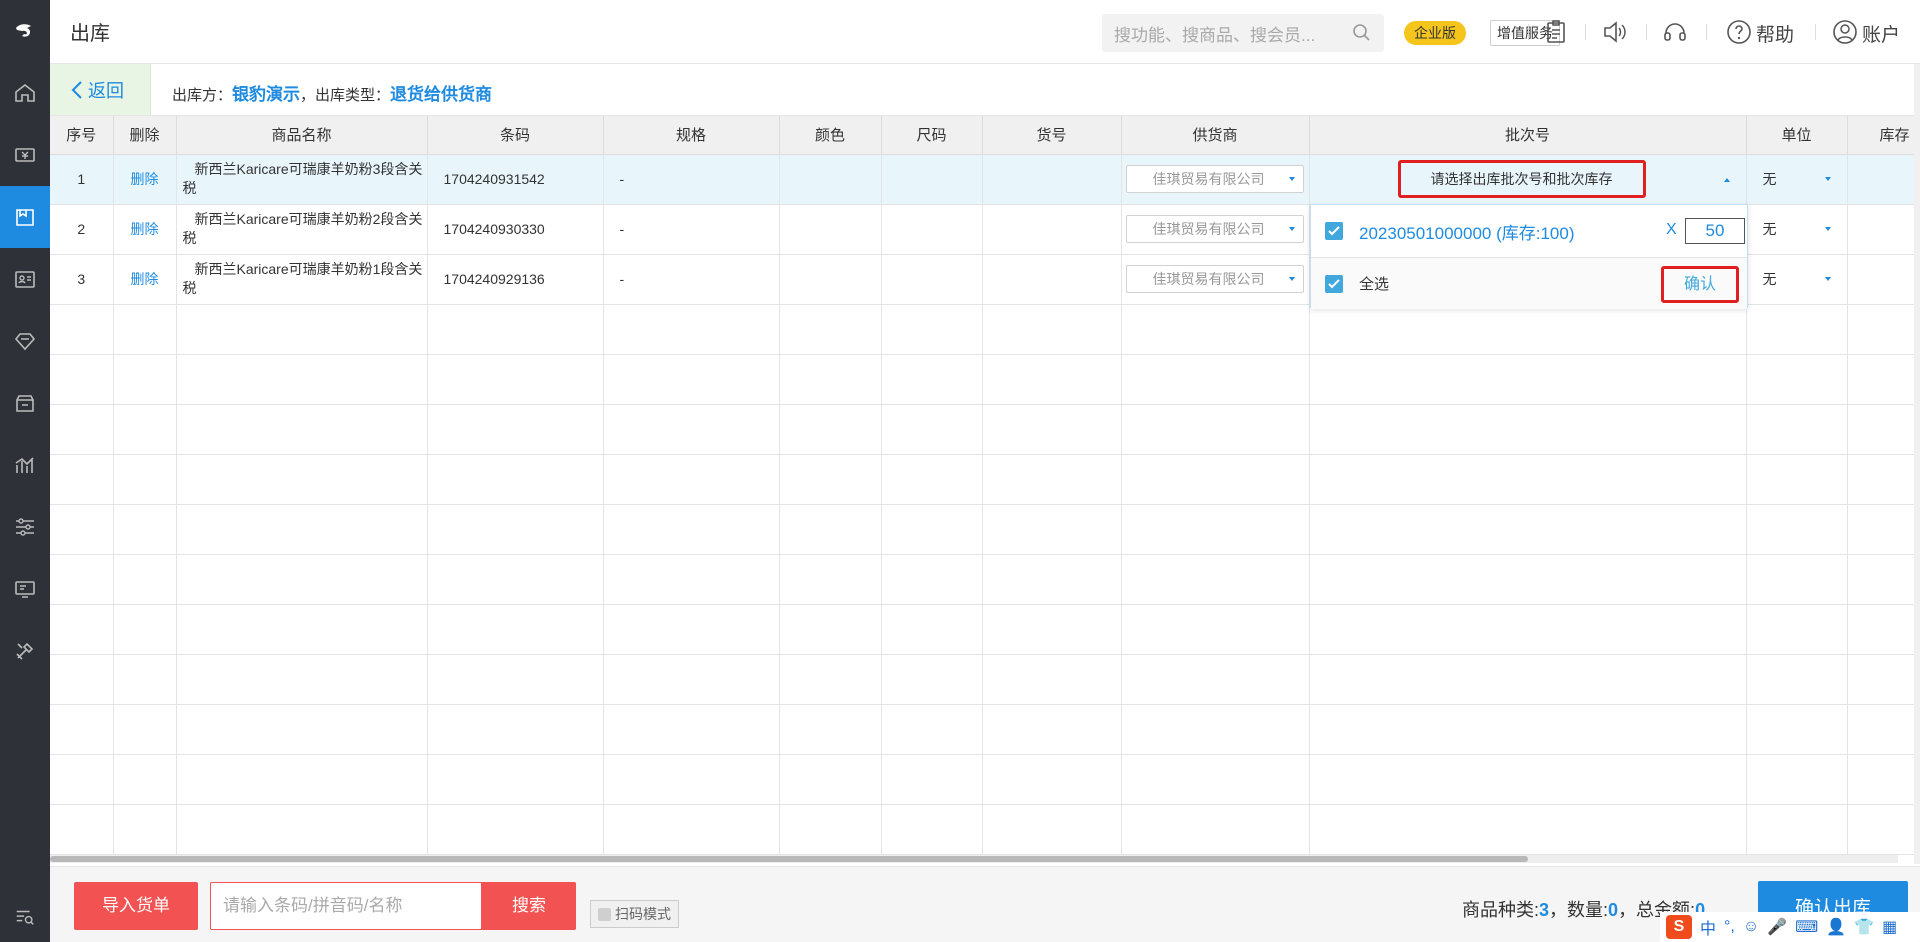 This screenshot has width=1920, height=942. Describe the element at coordinates (1883, 279) in the screenshot. I see `stock-cell: 50` at that location.